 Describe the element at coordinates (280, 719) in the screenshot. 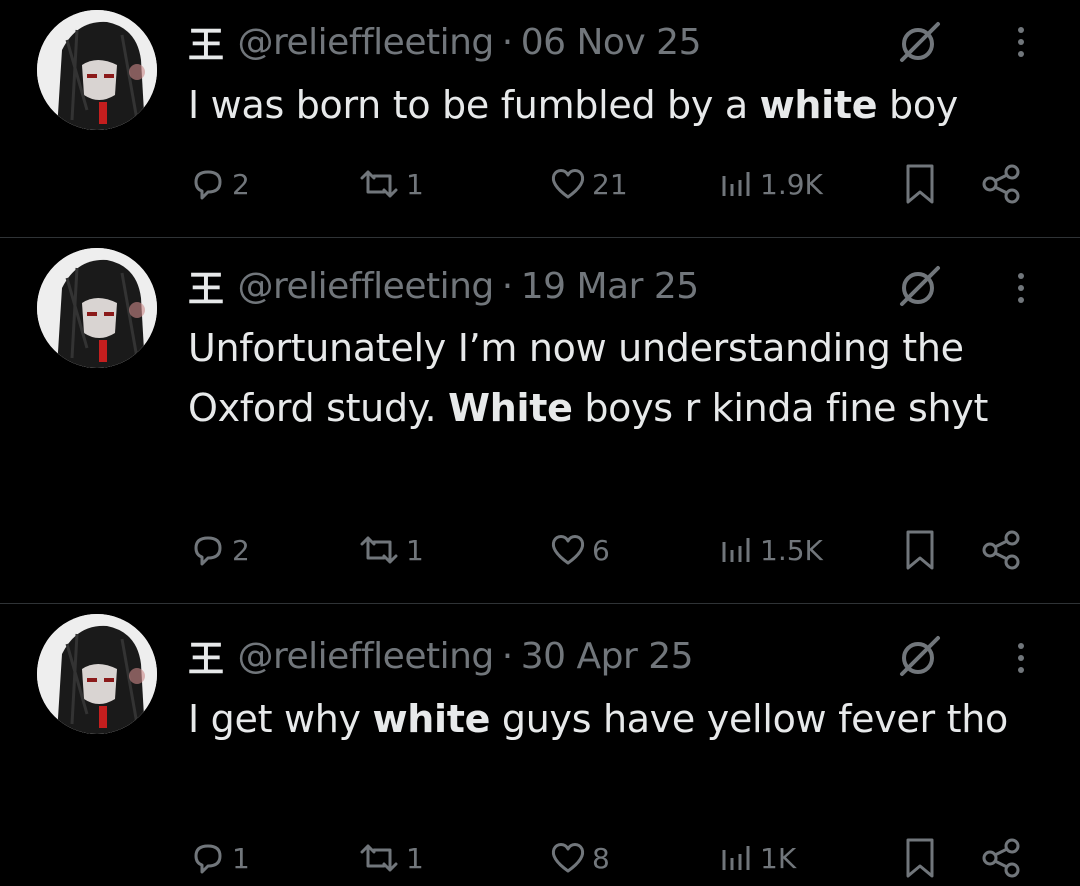

I see `text-span: I get why` at that location.